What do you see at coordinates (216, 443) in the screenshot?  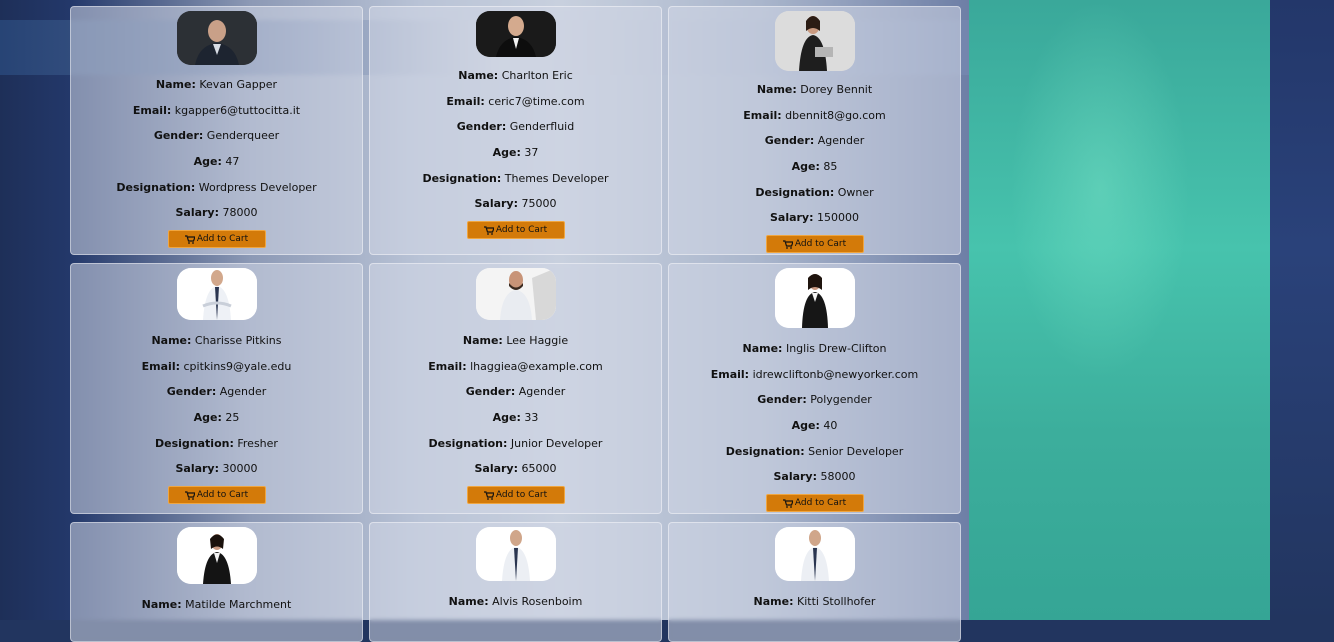 I see `employee-designation: Designation: Fresher` at bounding box center [216, 443].